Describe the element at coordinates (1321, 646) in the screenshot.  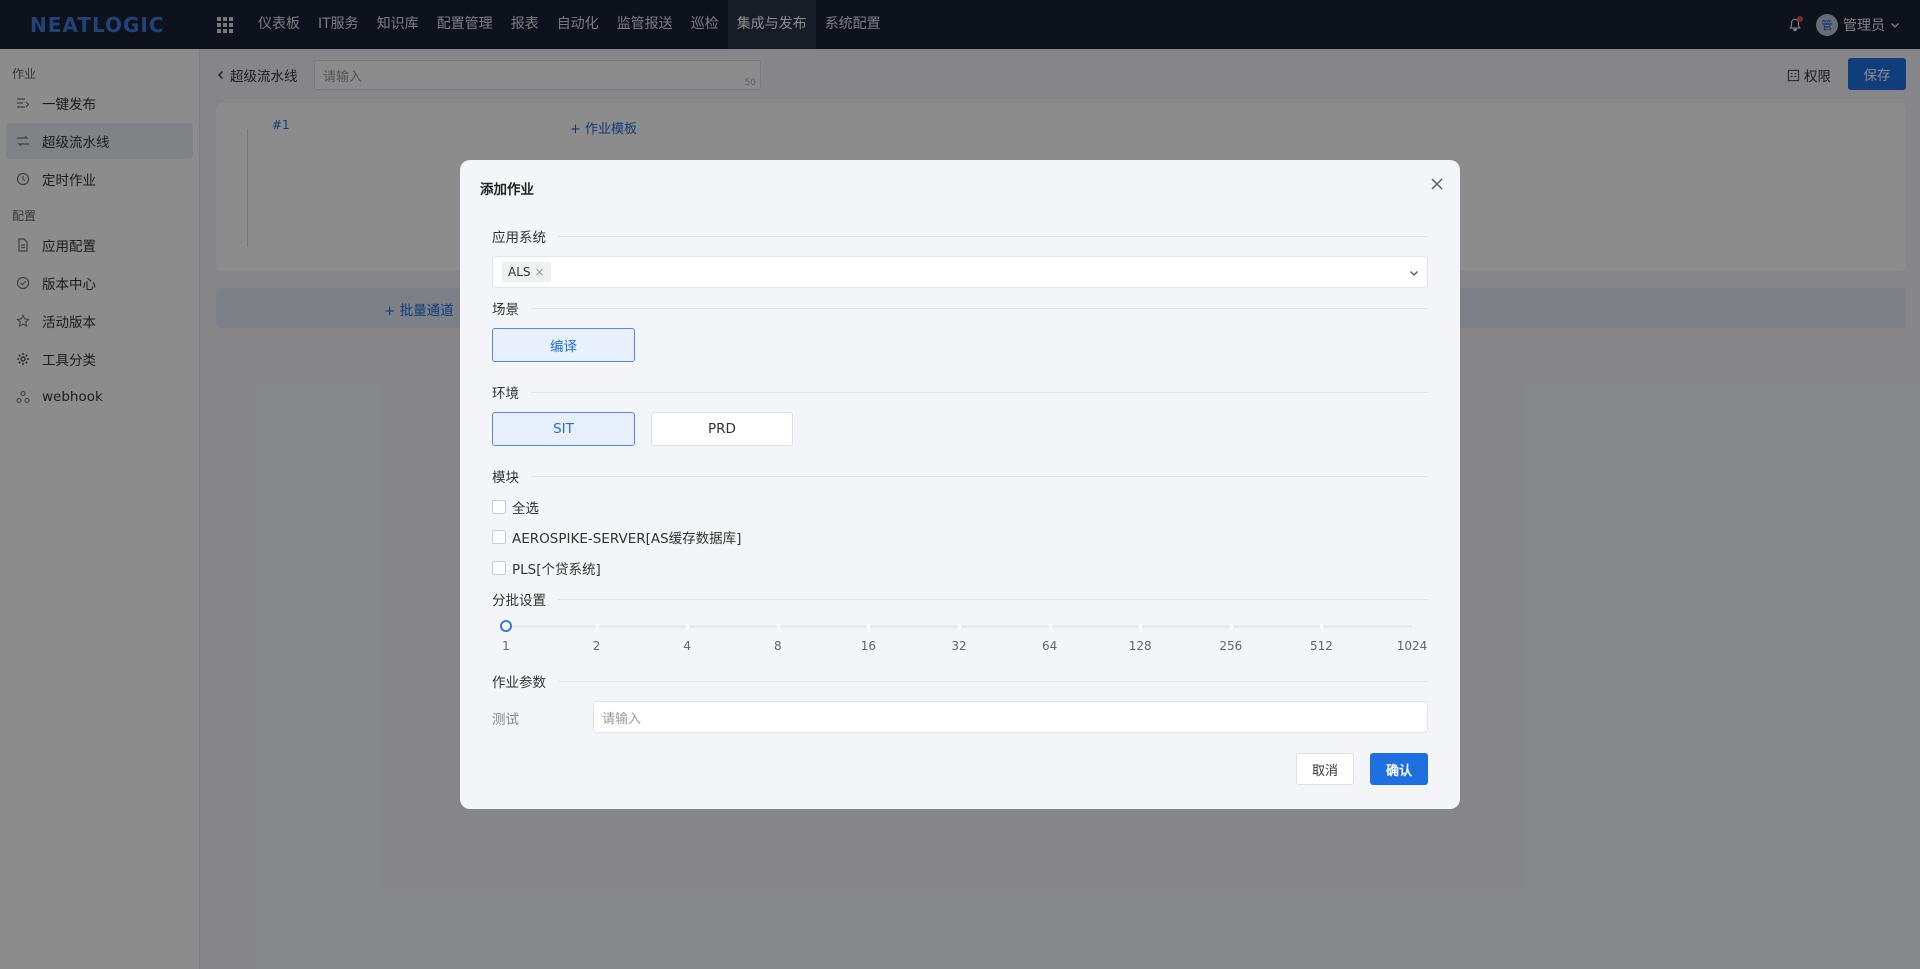
I see `slider-tick-label: 512` at that location.